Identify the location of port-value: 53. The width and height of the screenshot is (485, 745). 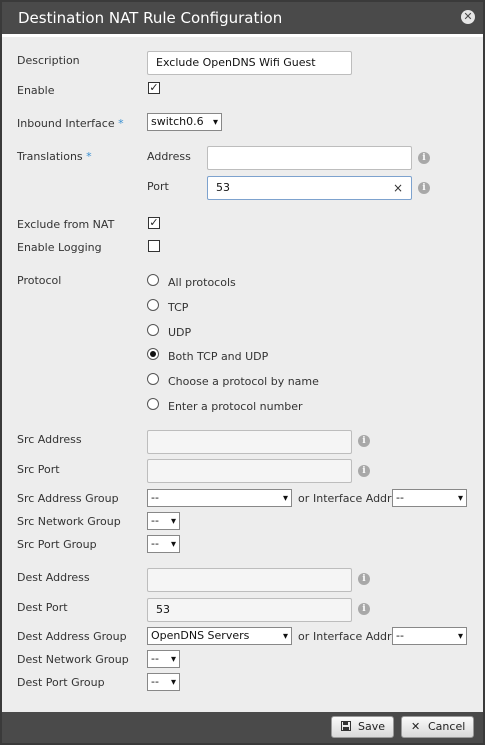
(223, 187).